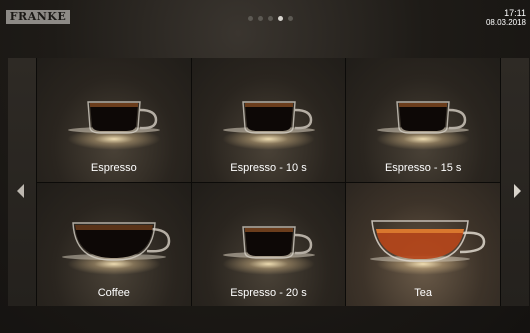 Image resolution: width=530 pixels, height=333 pixels. Describe the element at coordinates (113, 168) in the screenshot. I see `product-label: Espresso` at that location.